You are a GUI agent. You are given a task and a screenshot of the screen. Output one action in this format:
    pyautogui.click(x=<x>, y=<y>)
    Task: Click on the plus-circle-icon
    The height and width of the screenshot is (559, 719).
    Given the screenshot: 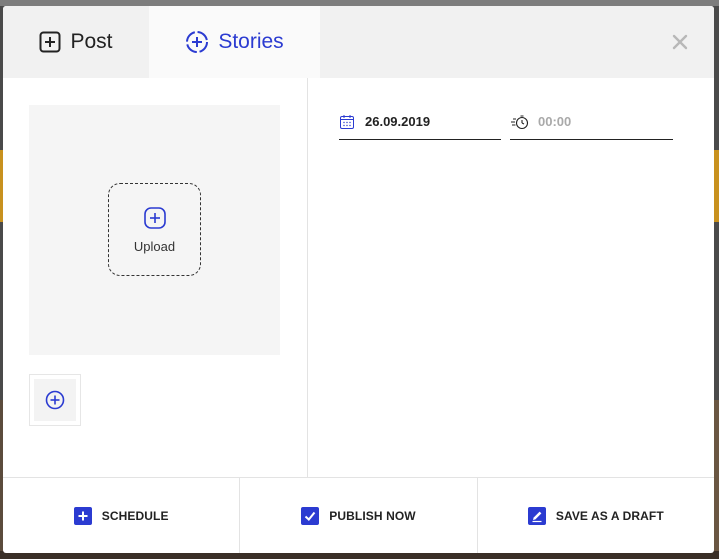 What is the action you would take?
    pyautogui.click(x=55, y=400)
    